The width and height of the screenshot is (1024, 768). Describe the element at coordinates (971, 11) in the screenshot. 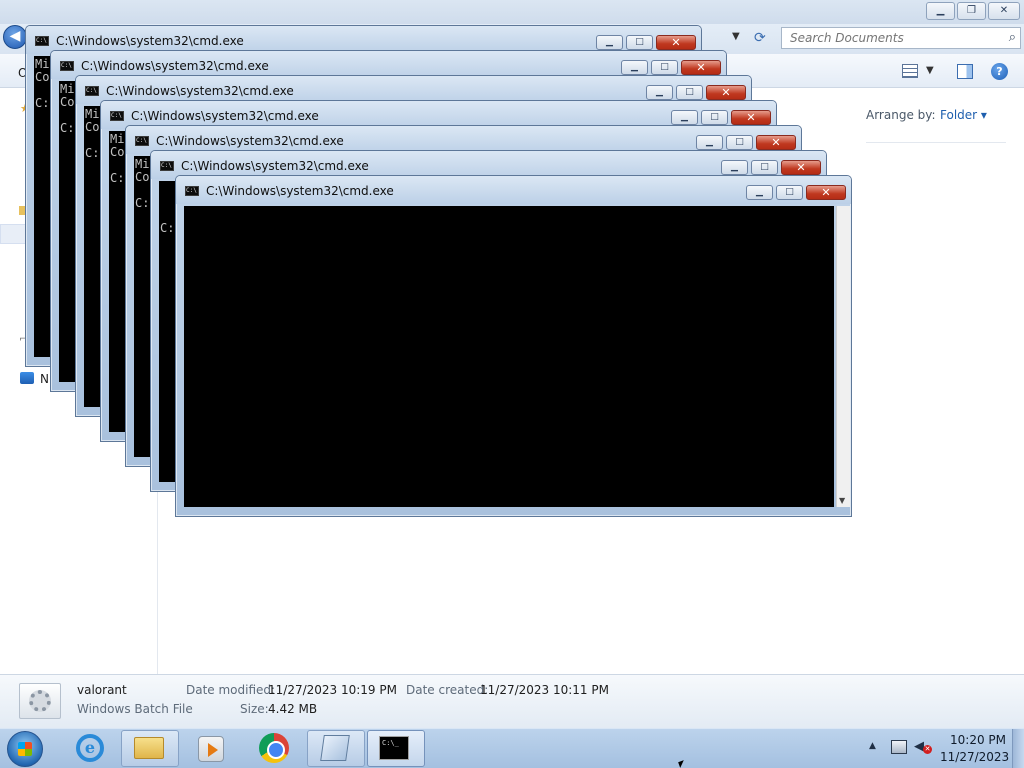

I see `explorer-restore-button: ❐` at that location.